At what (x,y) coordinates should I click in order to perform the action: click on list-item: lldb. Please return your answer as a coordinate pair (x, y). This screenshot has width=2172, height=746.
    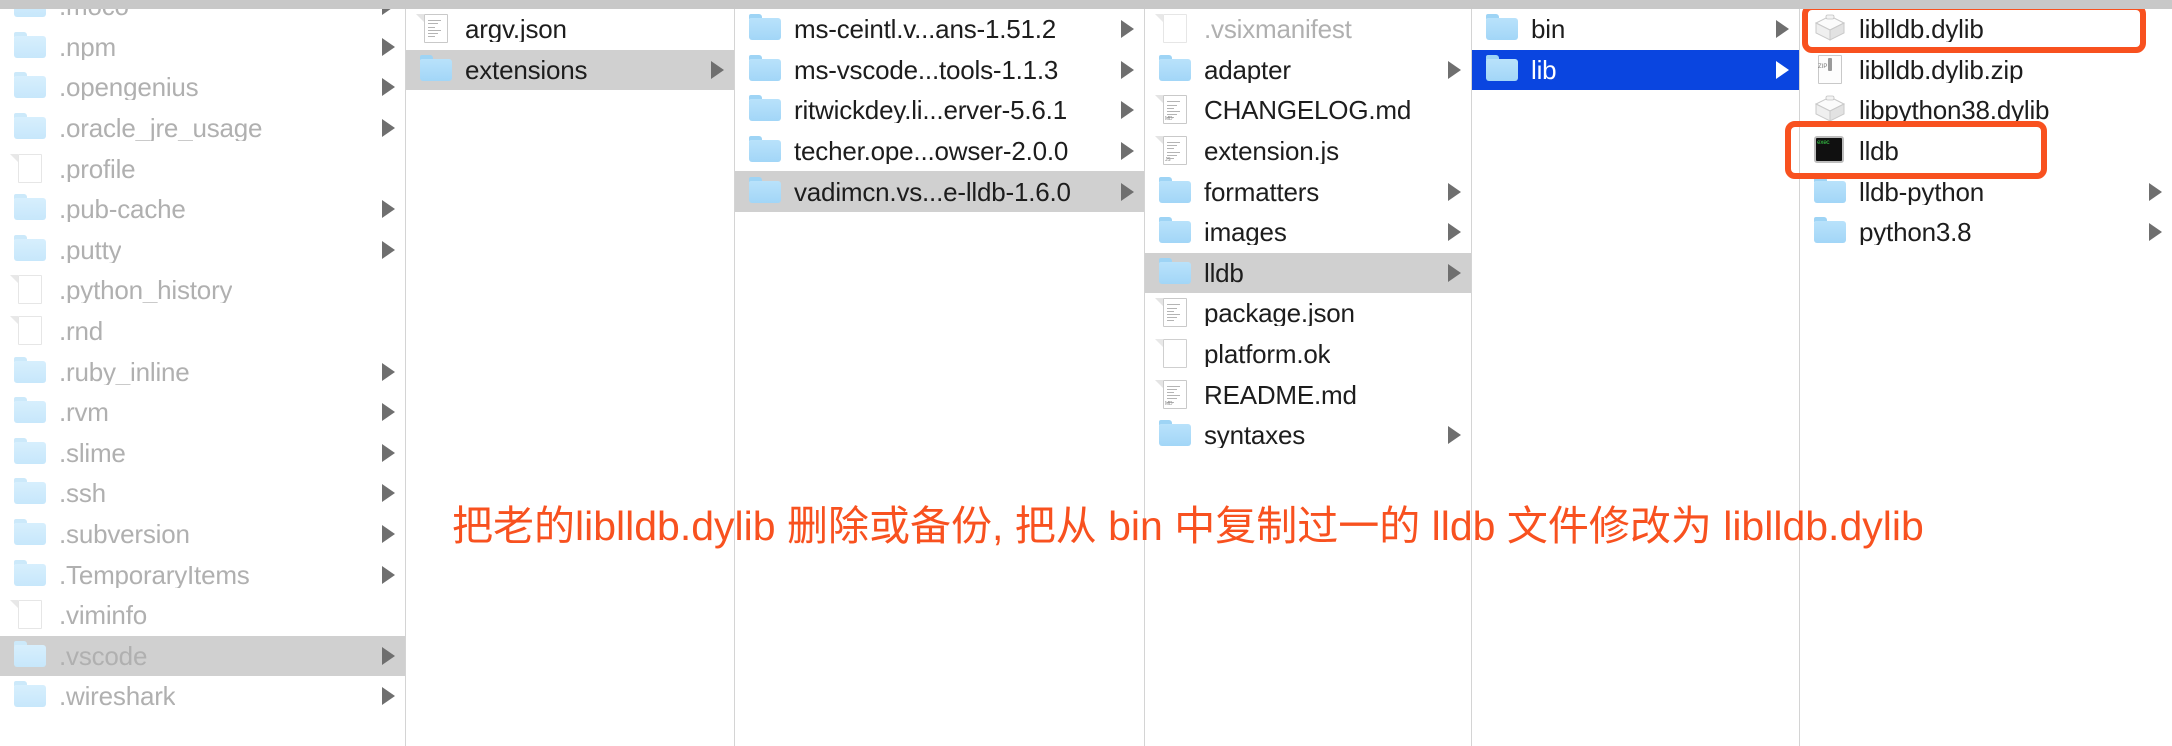
    Looking at the image, I should click on (1308, 273).